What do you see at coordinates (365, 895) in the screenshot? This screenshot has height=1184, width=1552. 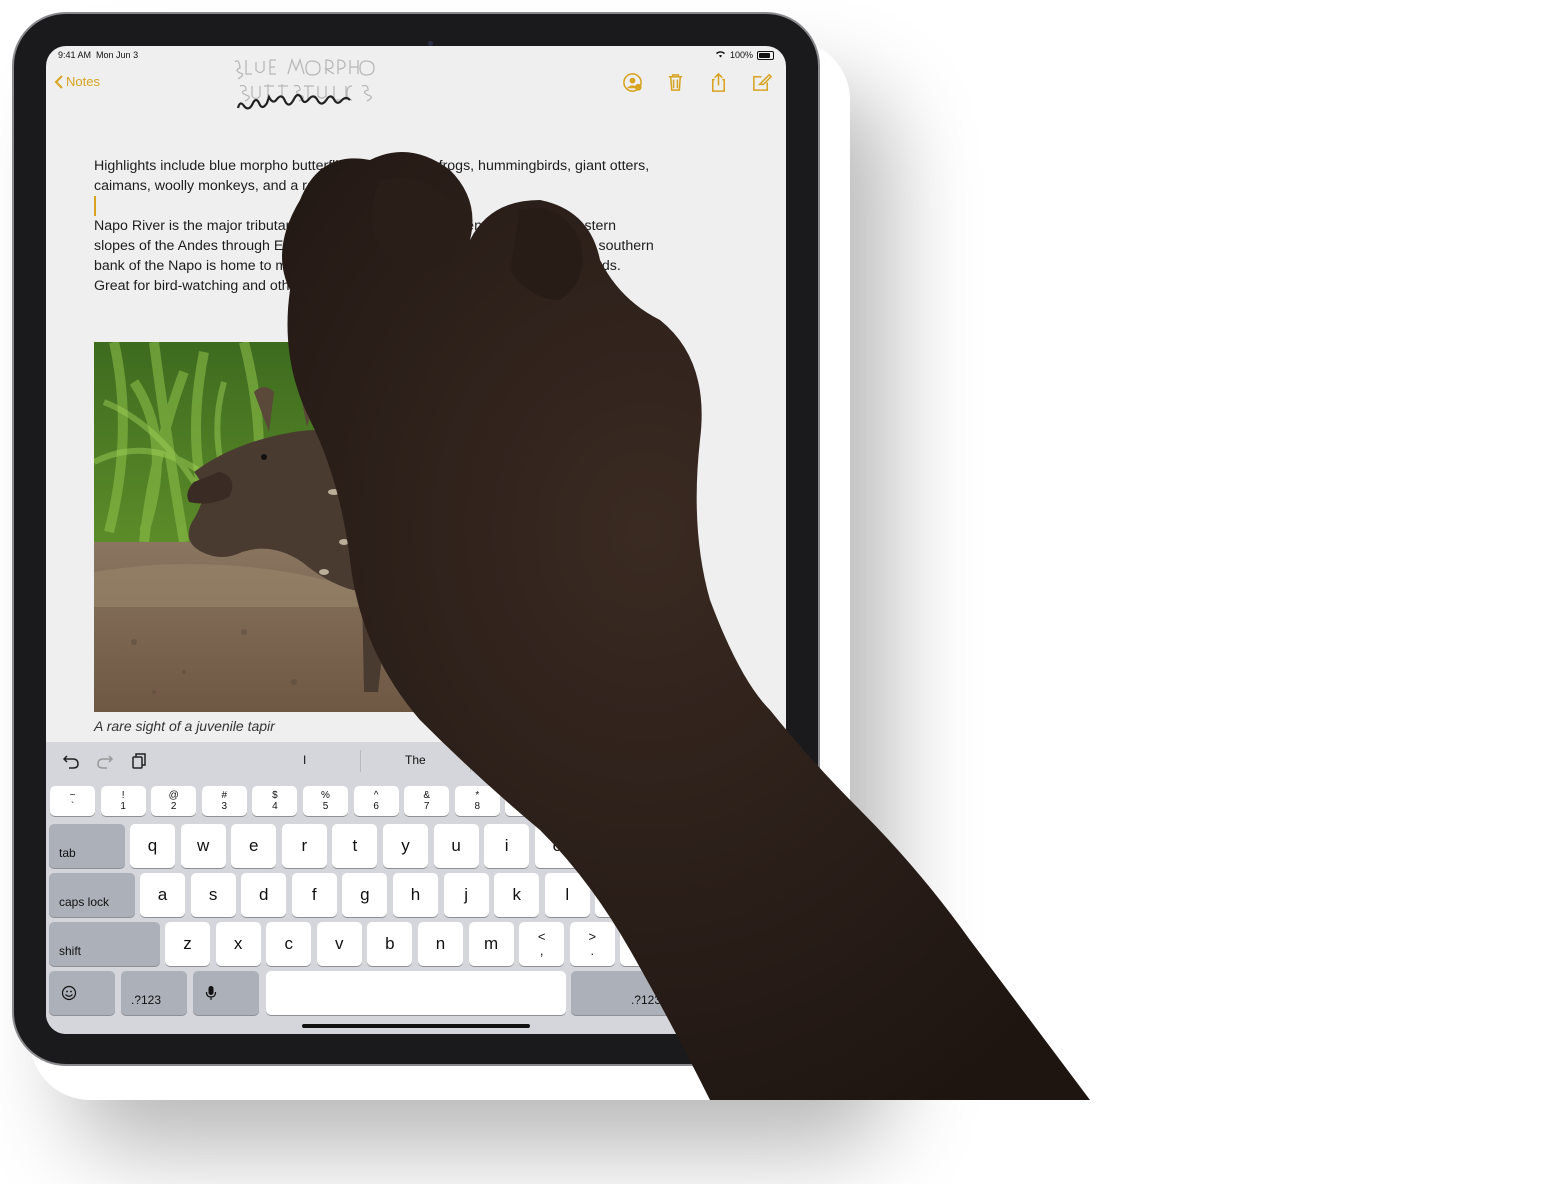 I see `letter-key: g` at bounding box center [365, 895].